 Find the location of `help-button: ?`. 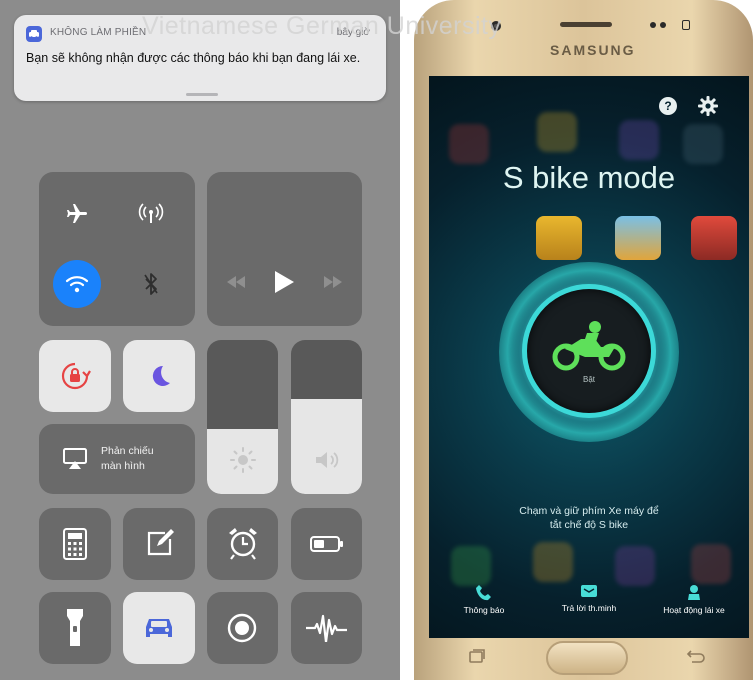

help-button: ? is located at coordinates (668, 106).